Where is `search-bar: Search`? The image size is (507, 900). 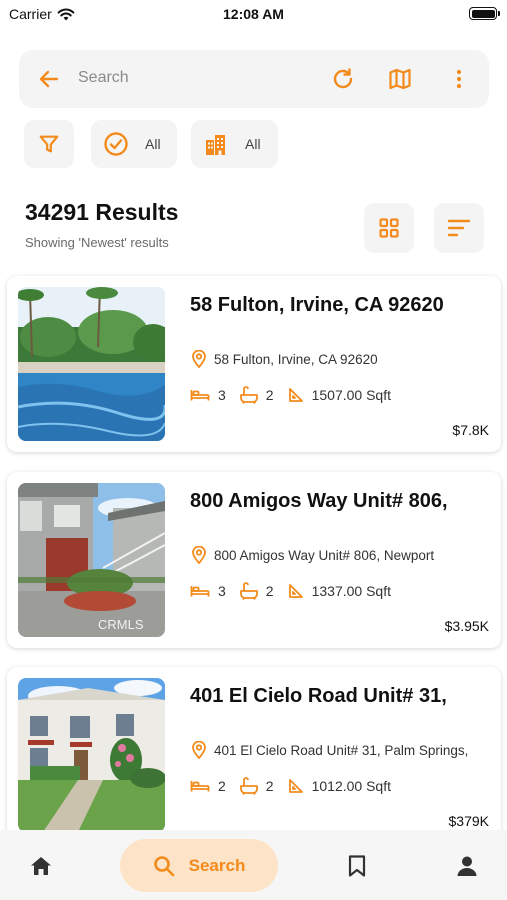 search-bar: Search is located at coordinates (254, 79).